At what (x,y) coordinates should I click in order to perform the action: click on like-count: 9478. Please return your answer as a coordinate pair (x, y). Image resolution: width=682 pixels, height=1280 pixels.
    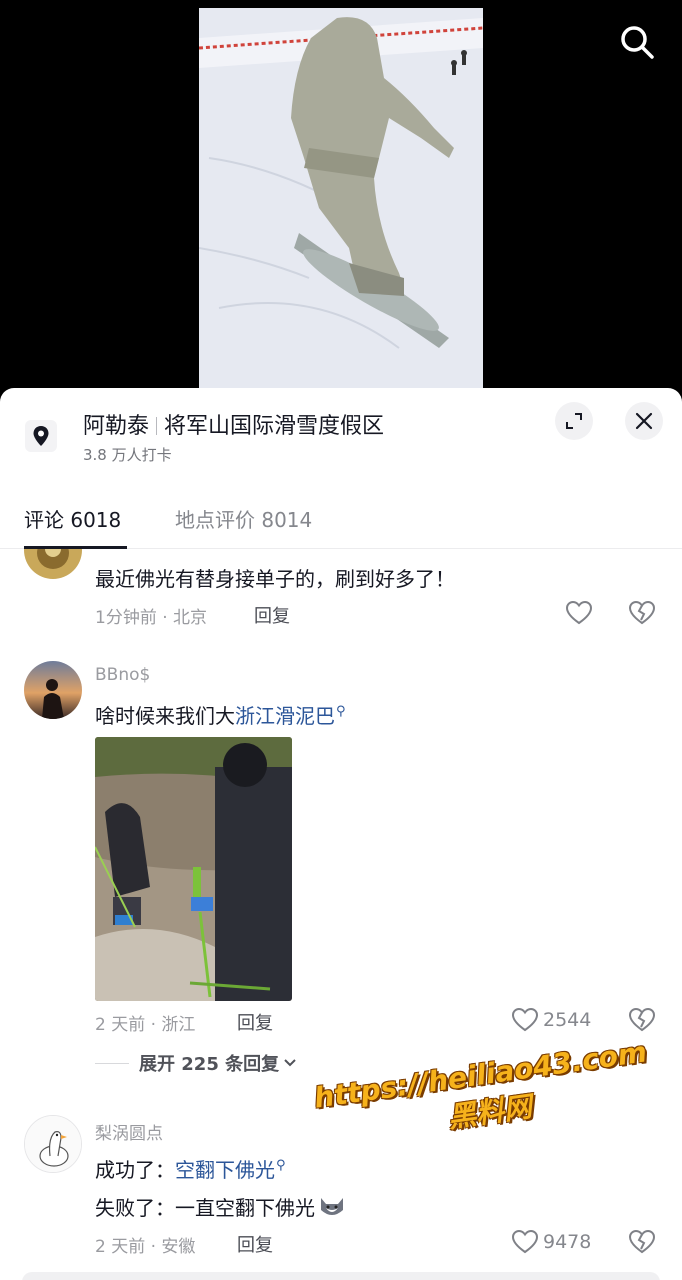
    Looking at the image, I should click on (567, 1242).